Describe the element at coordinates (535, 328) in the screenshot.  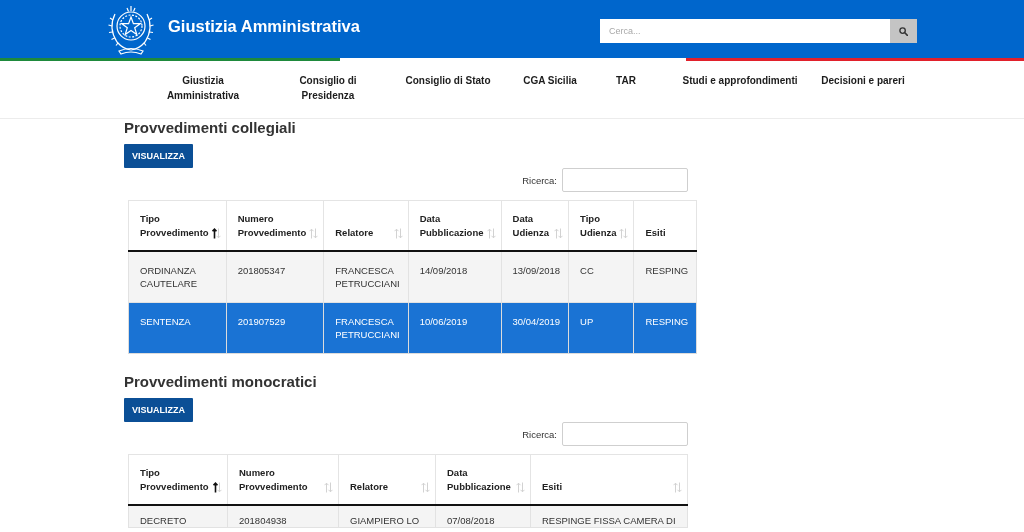
I see `table-cell: 30/04/2019` at that location.